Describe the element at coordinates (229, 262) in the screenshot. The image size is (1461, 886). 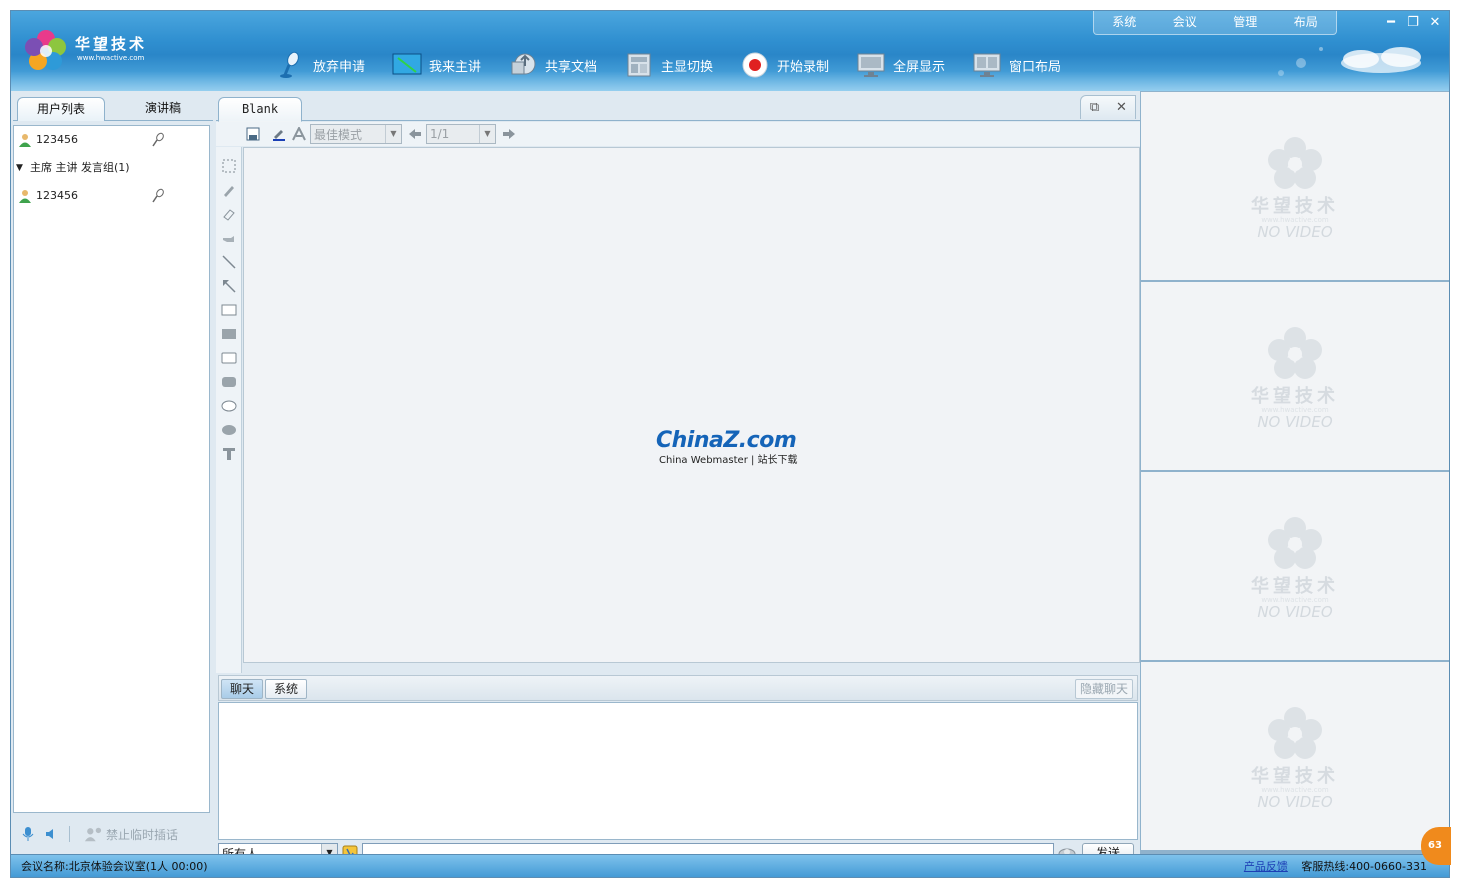
I see `line-icon` at that location.